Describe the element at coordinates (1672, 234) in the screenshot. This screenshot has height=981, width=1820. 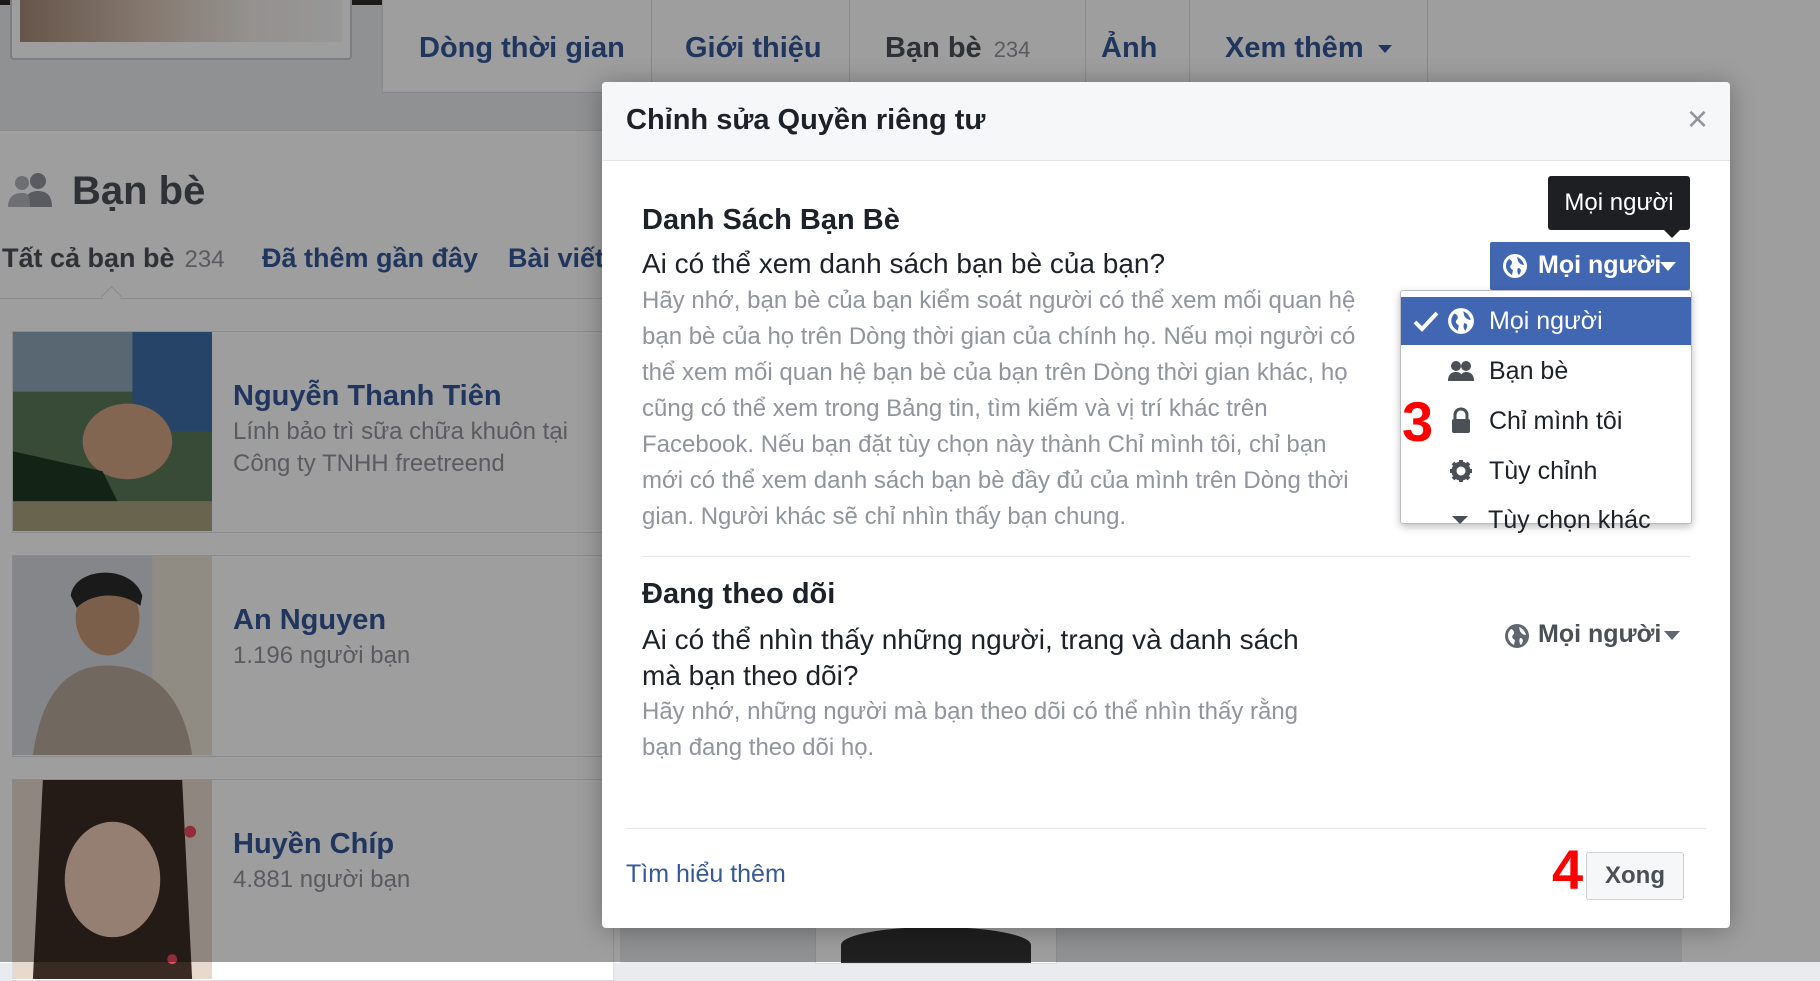
I see `tooltip-arrow` at that location.